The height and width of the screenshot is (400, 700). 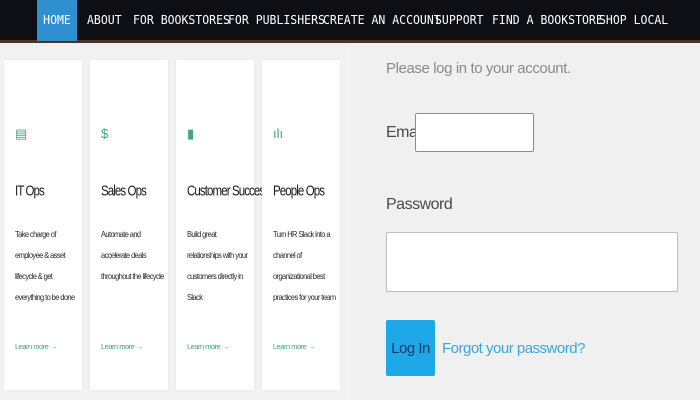 I want to click on forgot-password-link: Forgot your password?, so click(x=513, y=348).